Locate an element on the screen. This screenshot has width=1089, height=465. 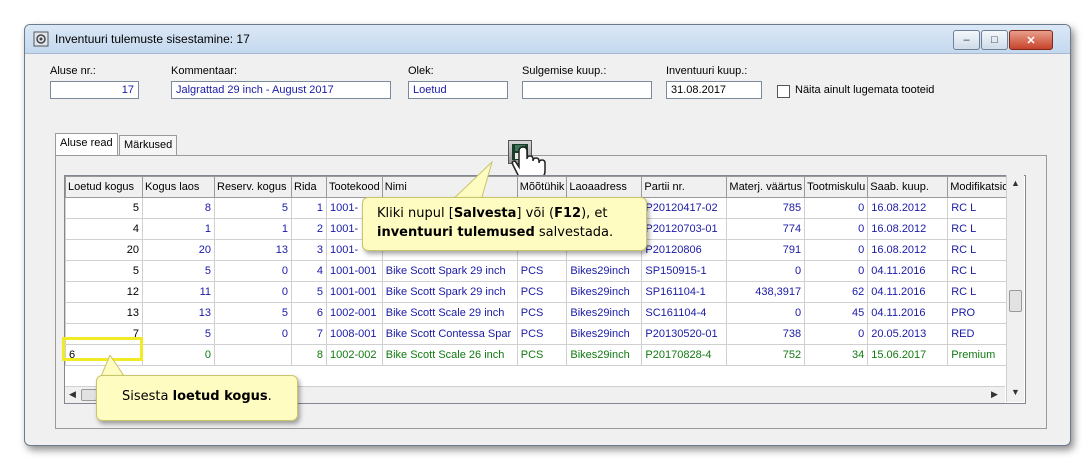
cell-materj: 752 is located at coordinates (766, 355).